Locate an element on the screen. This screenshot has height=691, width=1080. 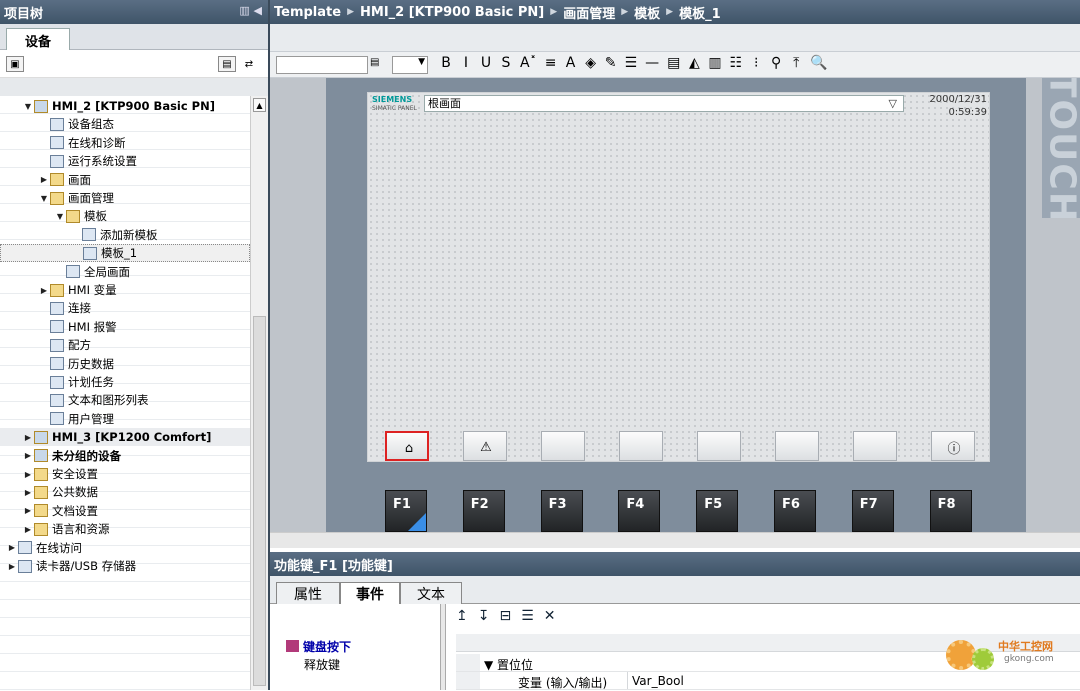
breadcrumb-item: 画面管理 is located at coordinates (589, 12).